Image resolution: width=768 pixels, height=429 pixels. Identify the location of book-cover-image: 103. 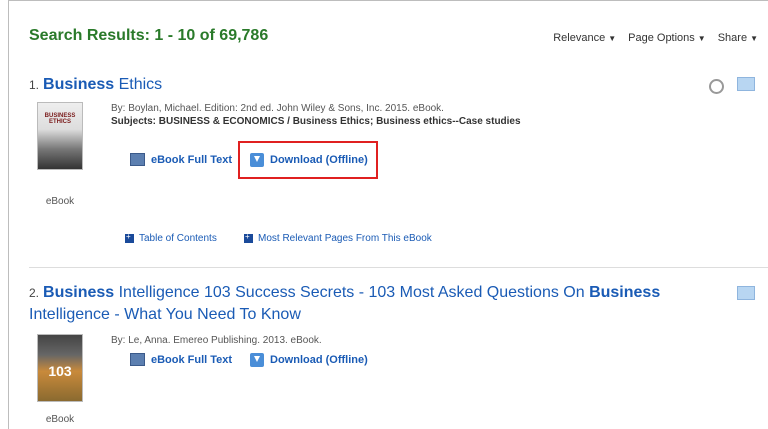
(60, 368).